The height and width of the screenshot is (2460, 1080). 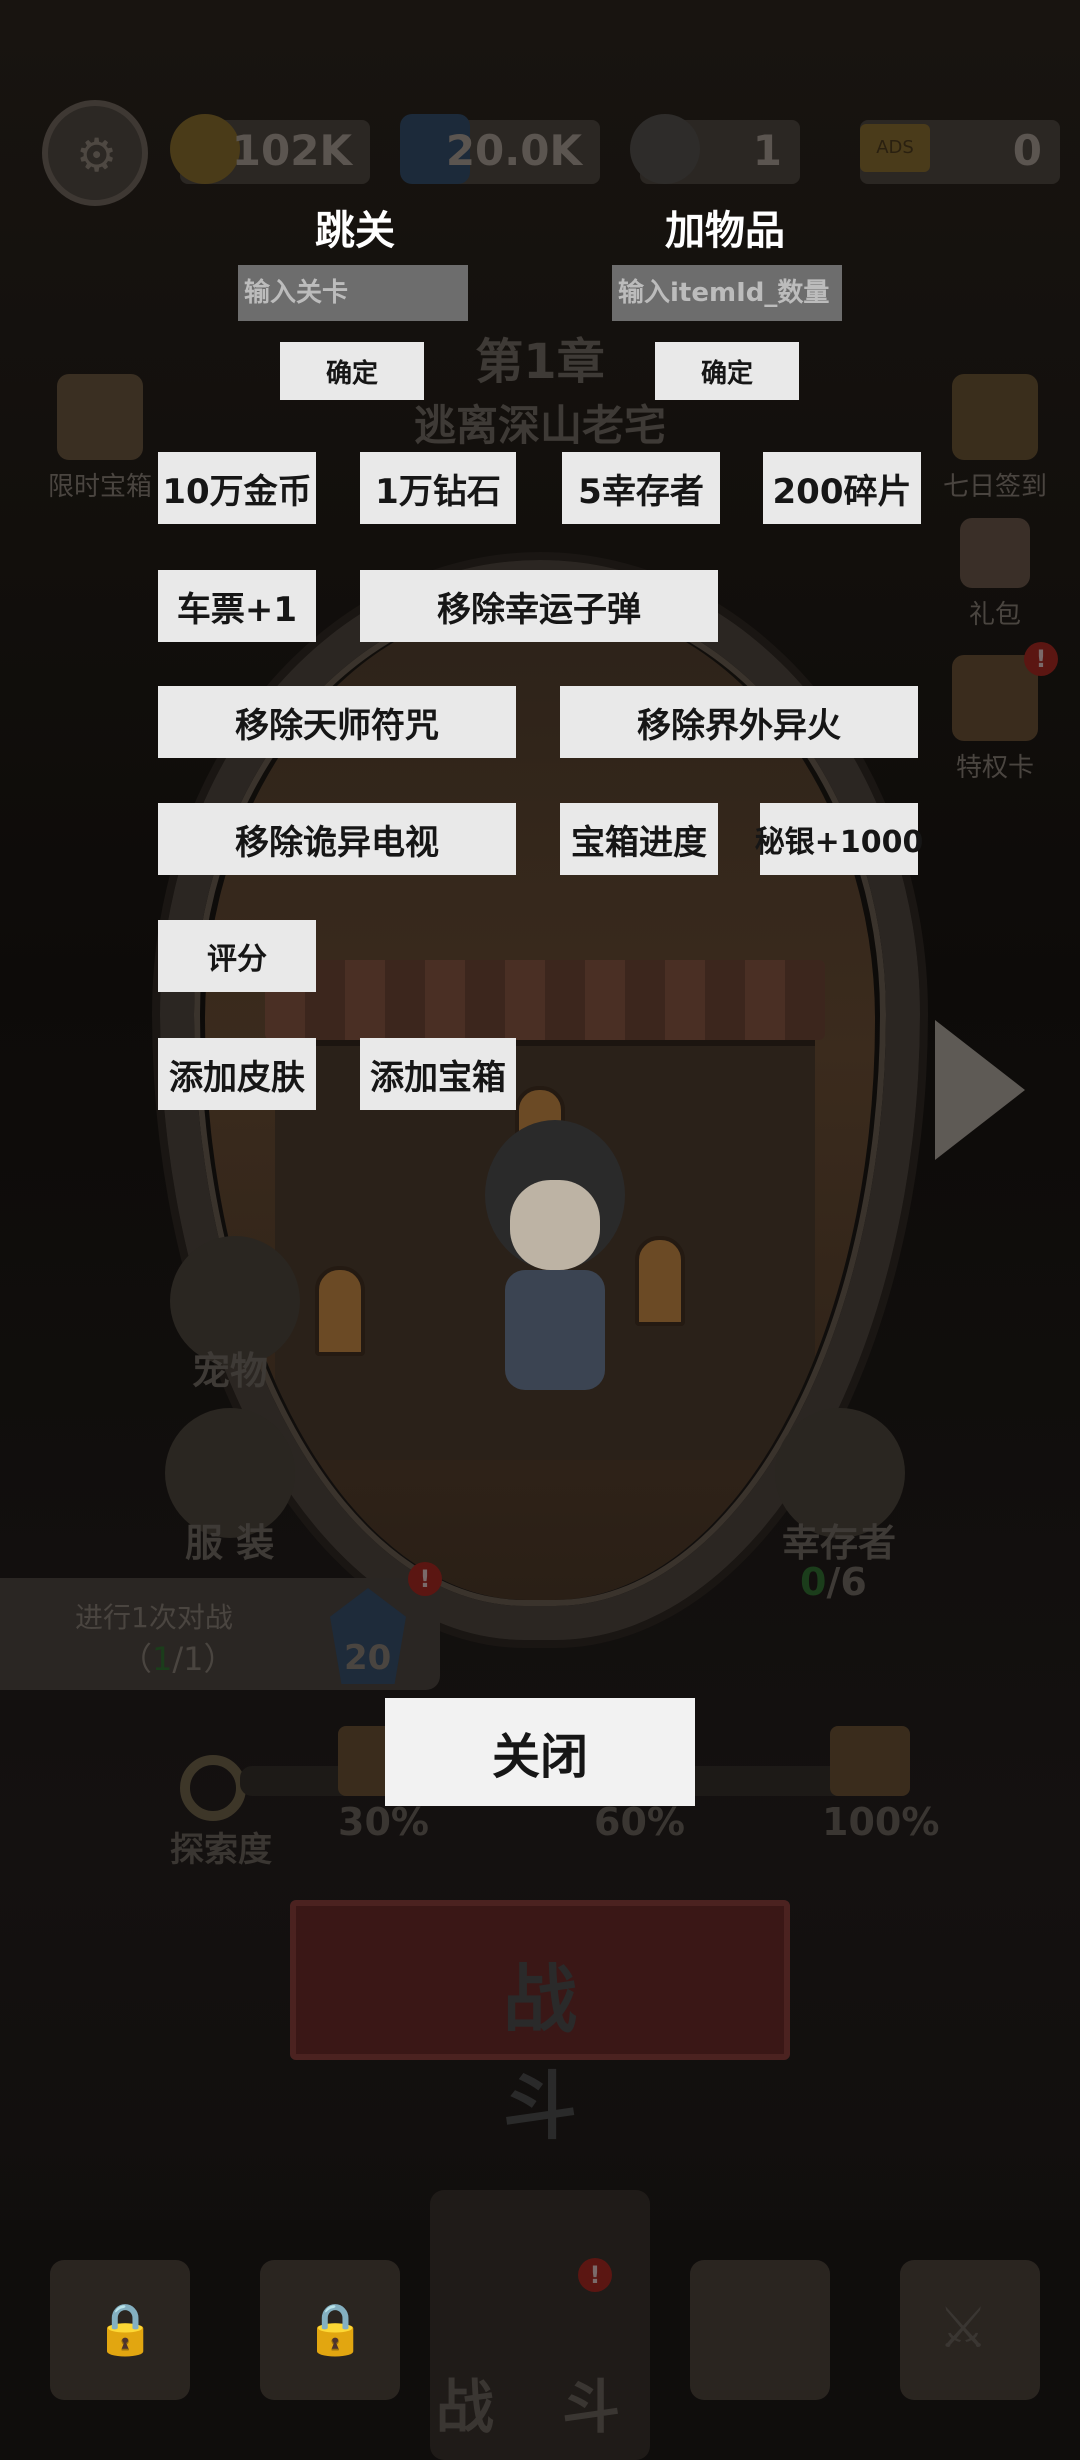 I want to click on close-button: 关闭, so click(x=540, y=1752).